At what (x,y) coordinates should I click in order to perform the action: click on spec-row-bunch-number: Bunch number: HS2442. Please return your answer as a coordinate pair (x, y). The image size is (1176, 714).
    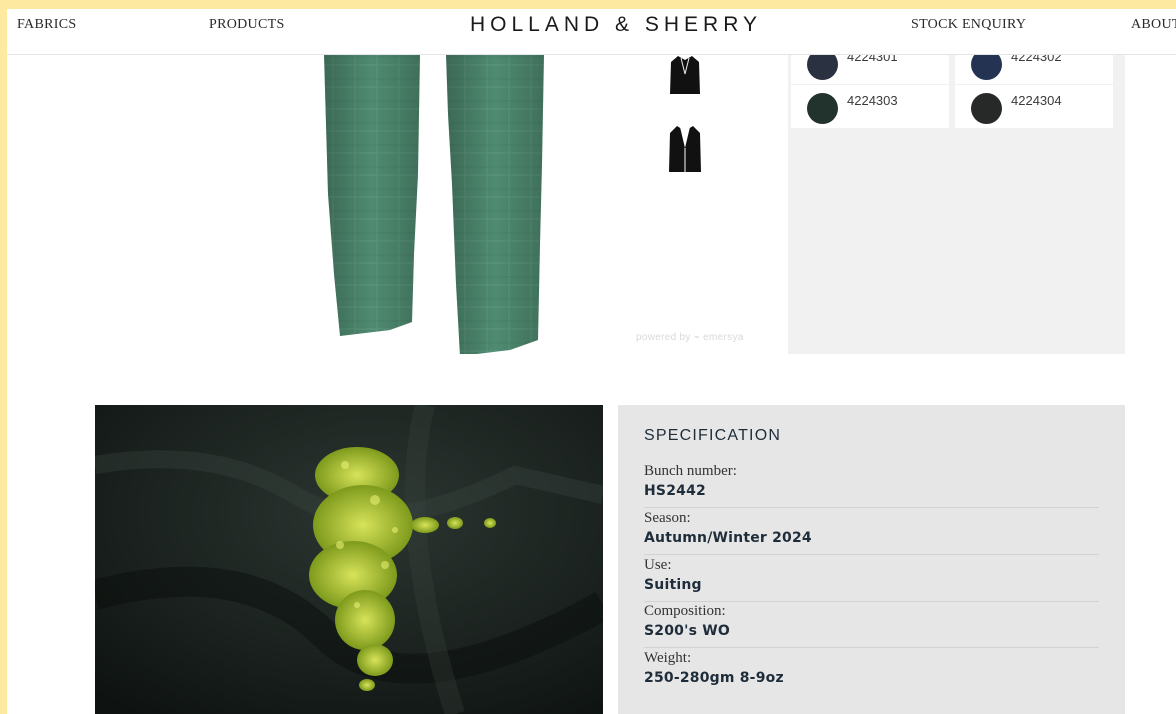
    Looking at the image, I should click on (871, 484).